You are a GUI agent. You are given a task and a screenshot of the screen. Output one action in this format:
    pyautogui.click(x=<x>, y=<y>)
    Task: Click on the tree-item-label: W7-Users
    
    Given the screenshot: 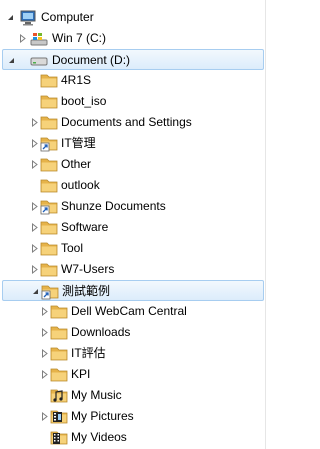 What is the action you would take?
    pyautogui.click(x=88, y=269)
    